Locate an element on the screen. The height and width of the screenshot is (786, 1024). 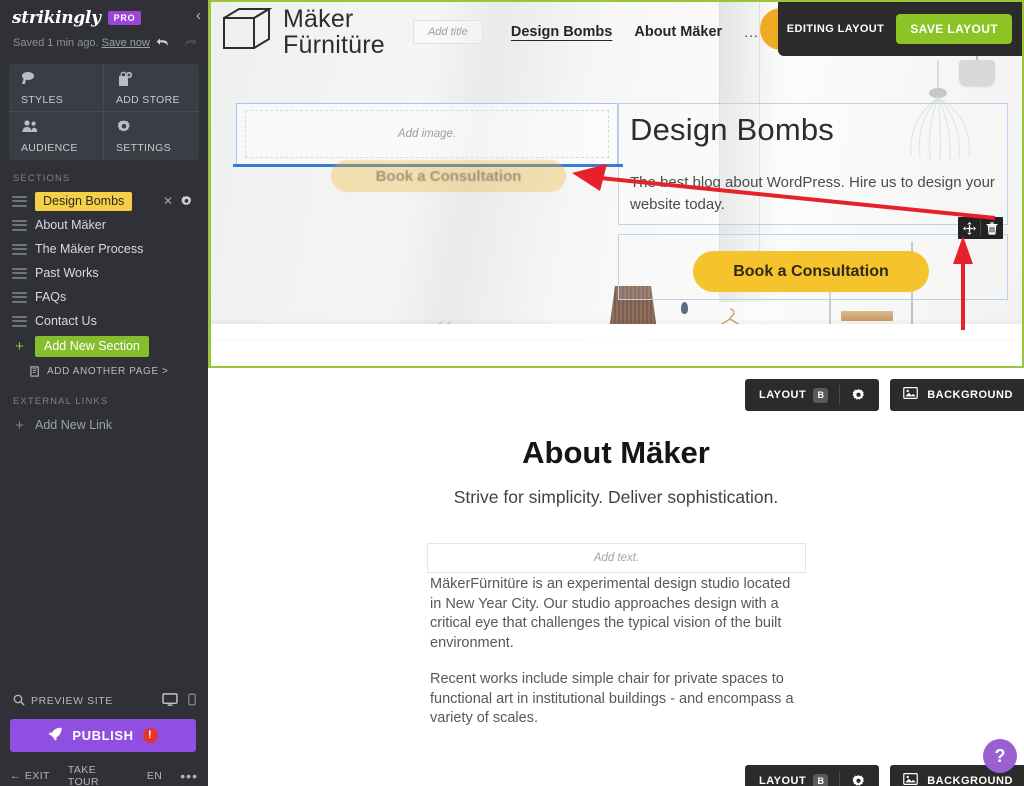
move-arrows-icon is located at coordinates (969, 228).